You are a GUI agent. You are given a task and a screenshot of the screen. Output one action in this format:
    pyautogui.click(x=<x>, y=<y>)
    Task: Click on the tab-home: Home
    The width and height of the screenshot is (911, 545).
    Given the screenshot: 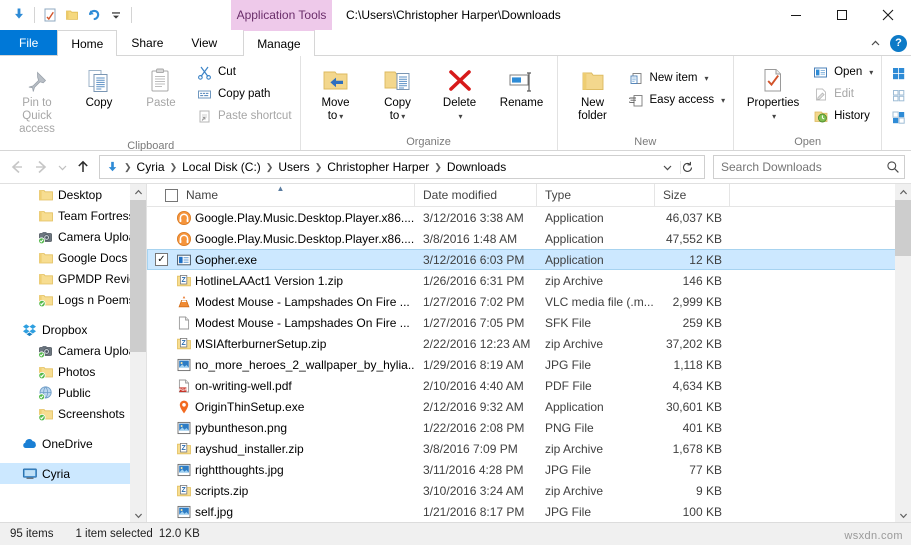 What is the action you would take?
    pyautogui.click(x=87, y=43)
    